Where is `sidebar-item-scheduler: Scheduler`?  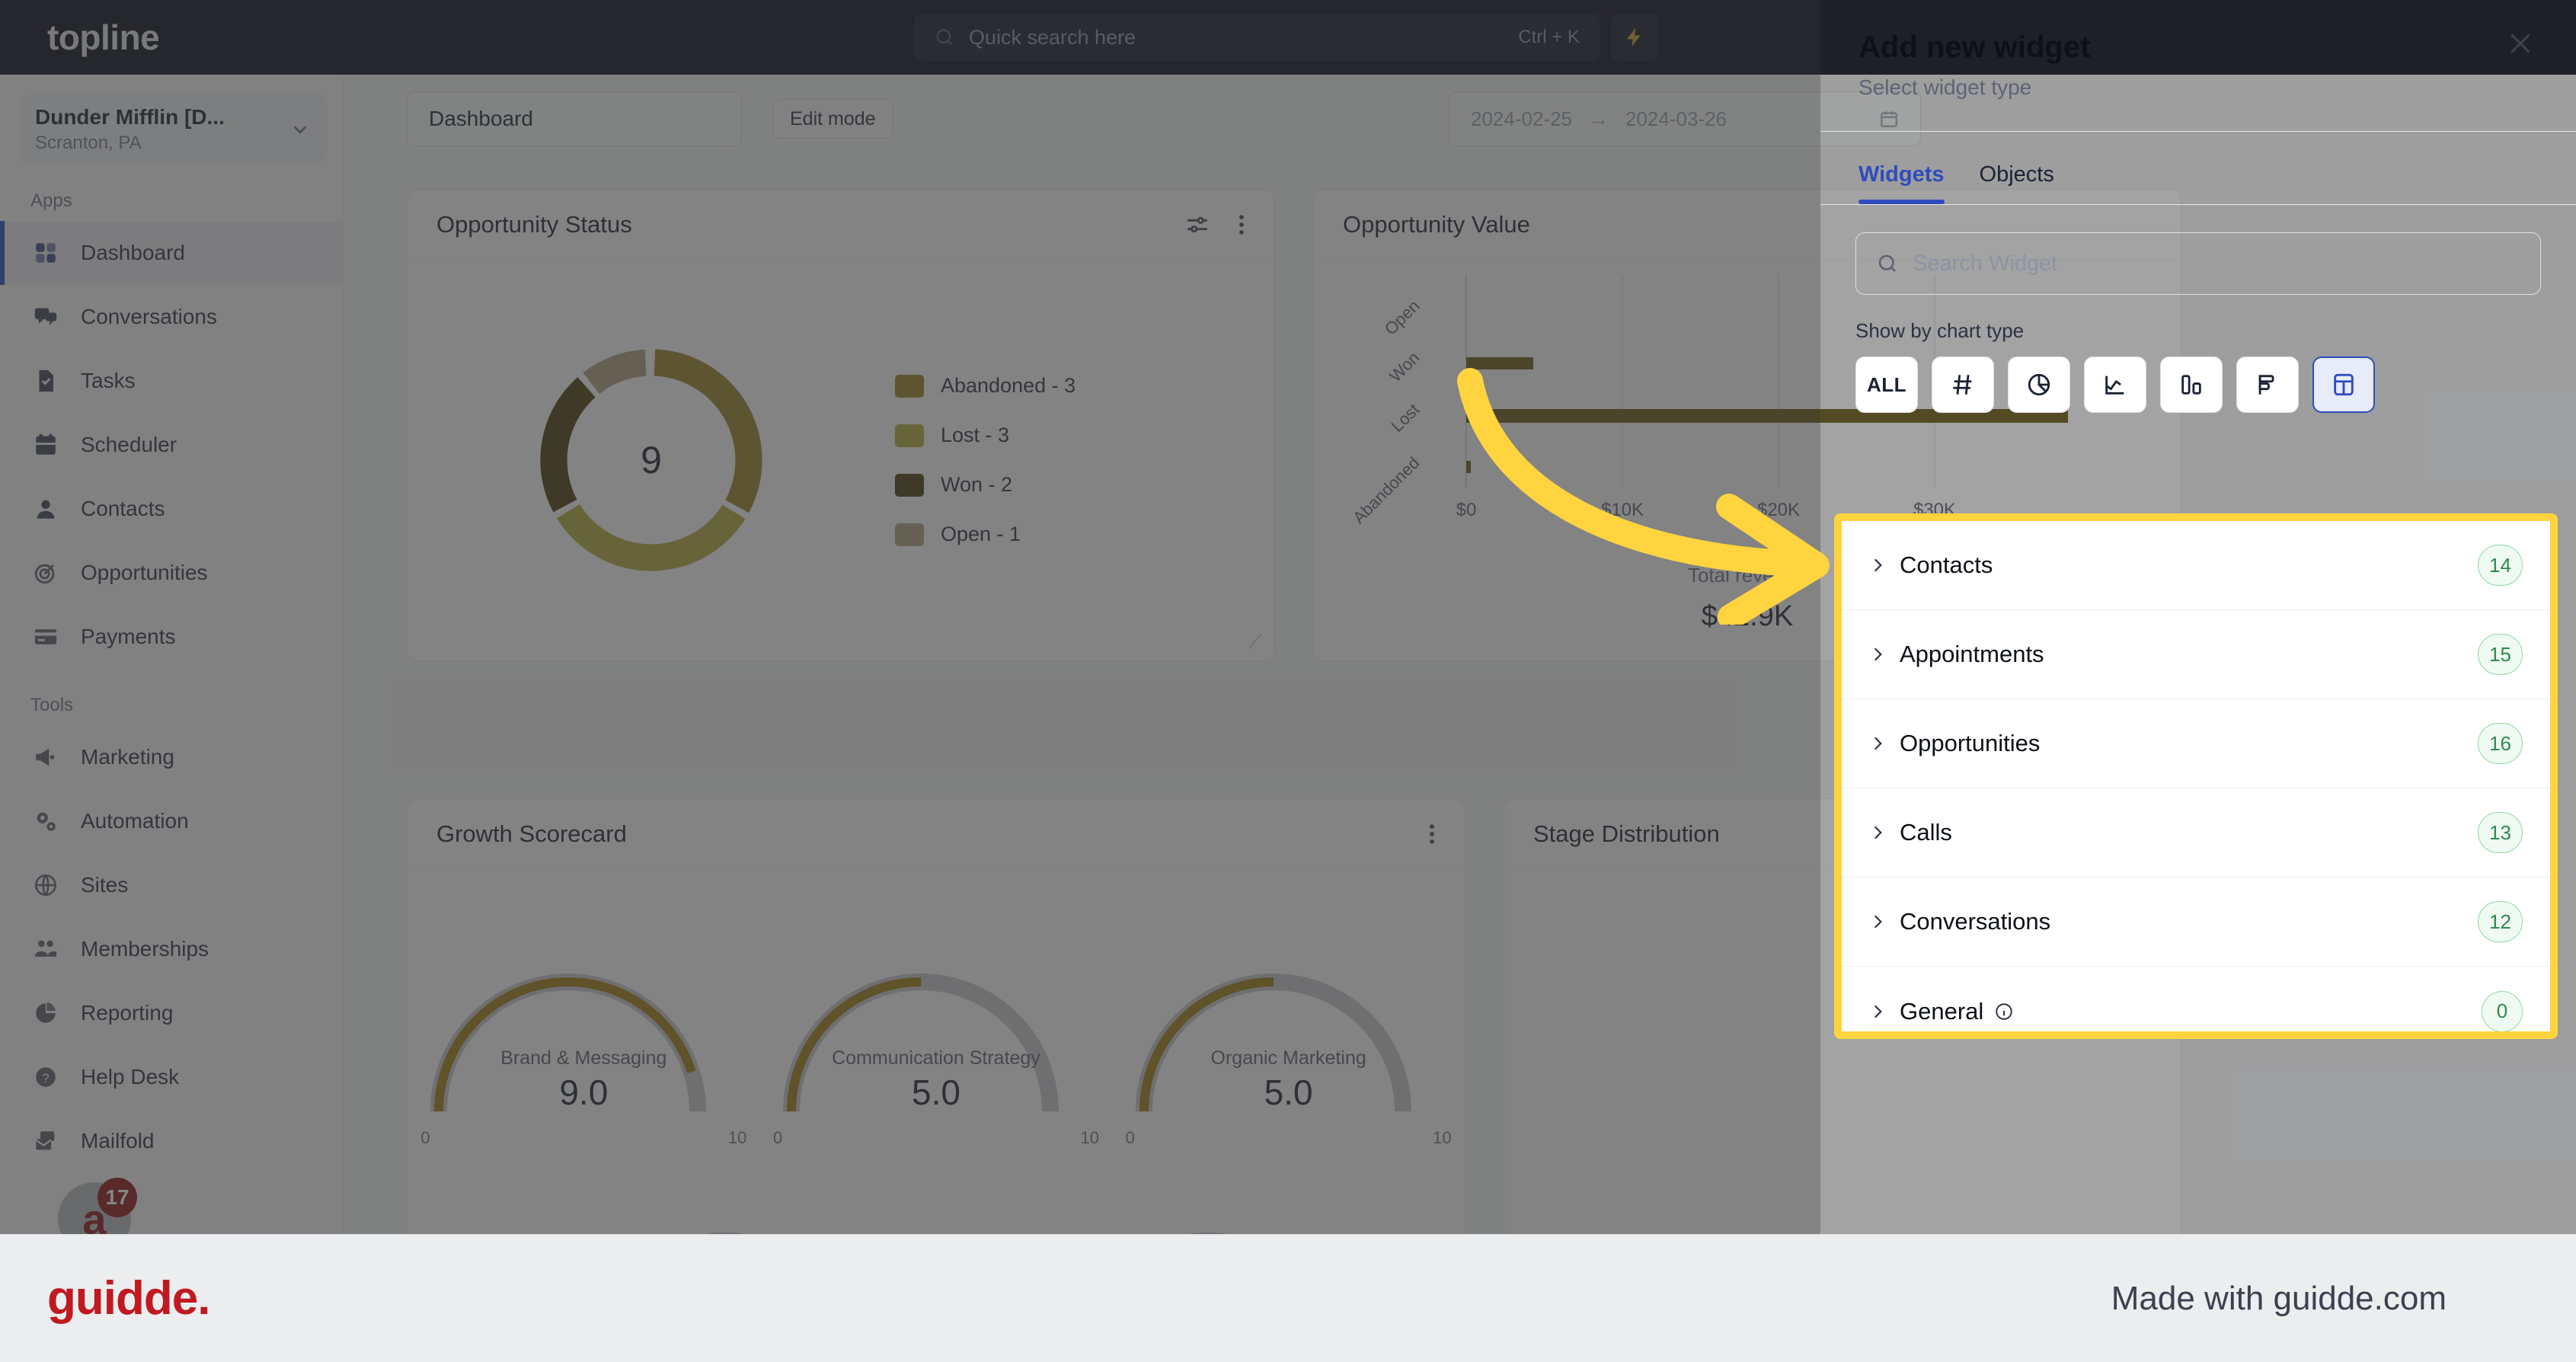 sidebar-item-scheduler: Scheduler is located at coordinates (172, 445).